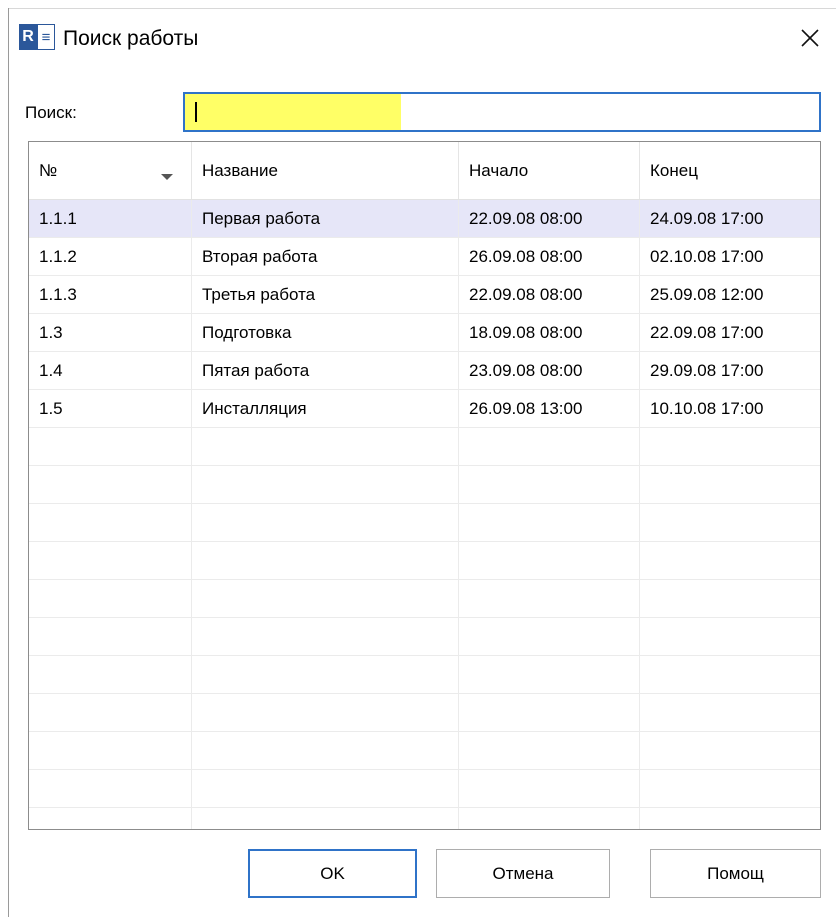  I want to click on window-title: Поиск работы, so click(131, 38).